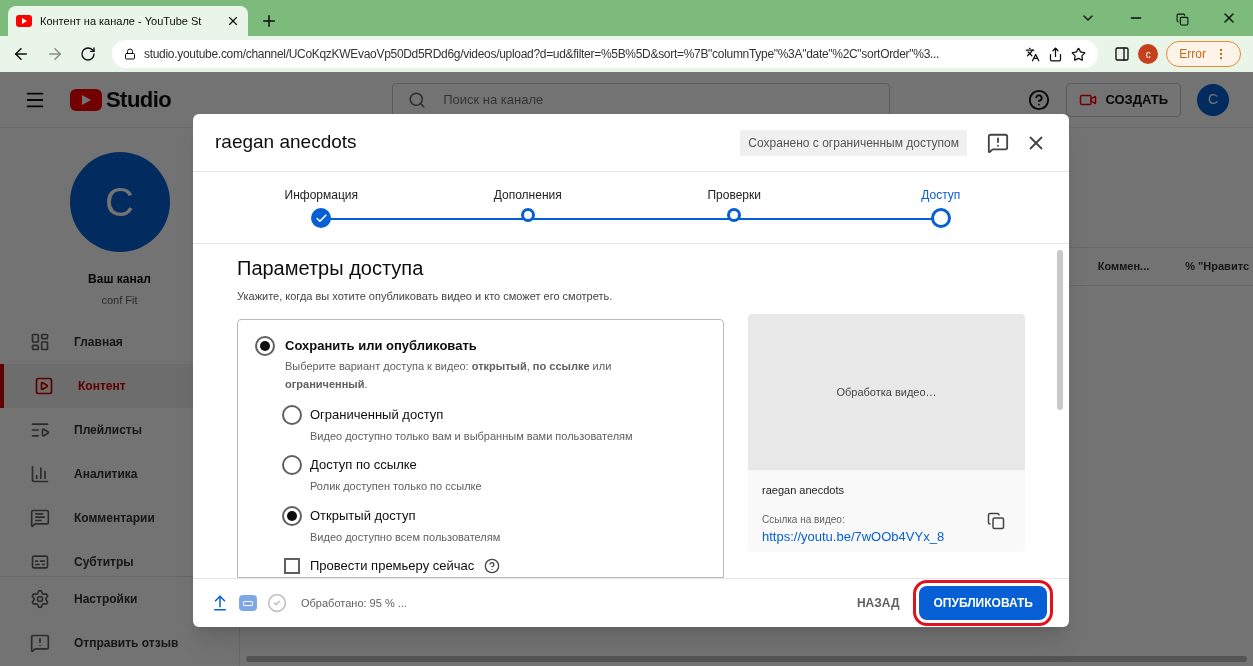 The height and width of the screenshot is (666, 1253). What do you see at coordinates (465, 345) in the screenshot?
I see `option-label: Сохранить или опубликовать` at bounding box center [465, 345].